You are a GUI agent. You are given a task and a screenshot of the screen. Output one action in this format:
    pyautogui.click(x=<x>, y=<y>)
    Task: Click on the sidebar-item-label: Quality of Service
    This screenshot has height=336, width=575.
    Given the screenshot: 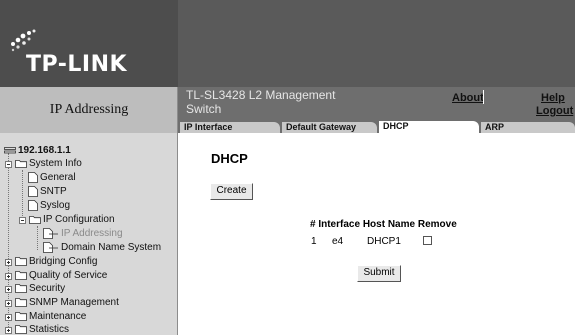 What is the action you would take?
    pyautogui.click(x=68, y=275)
    